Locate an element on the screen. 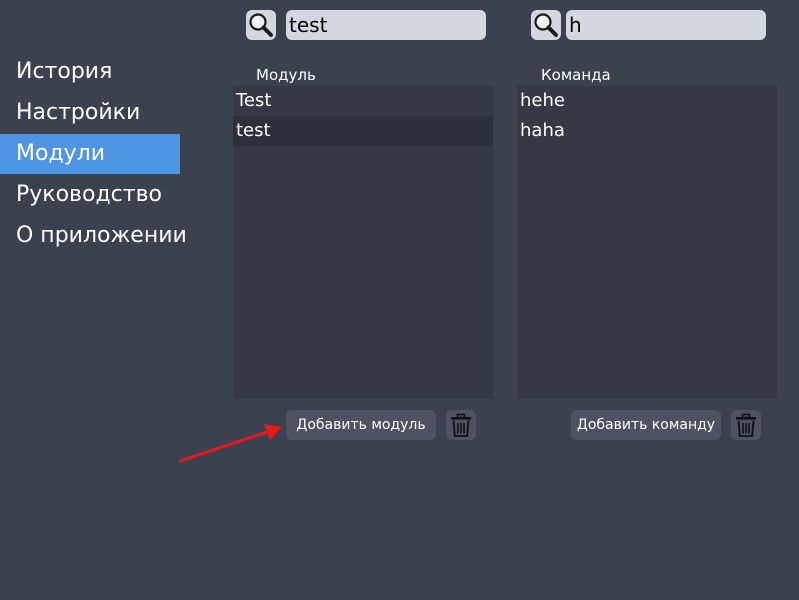  list-item: Test is located at coordinates (363, 101).